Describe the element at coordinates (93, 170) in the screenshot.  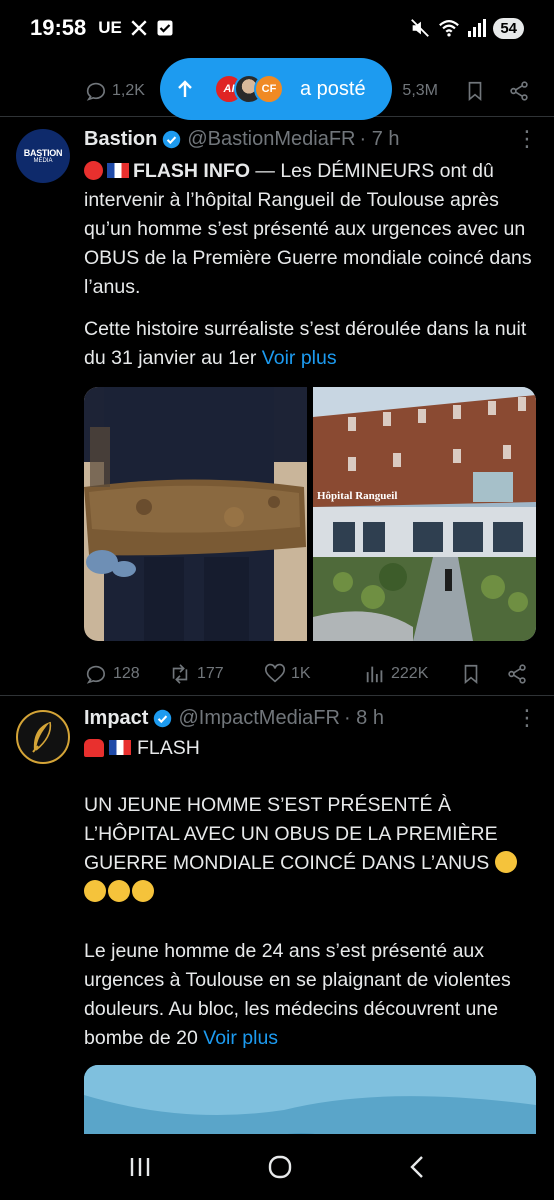
I see `red-circle-icon` at that location.